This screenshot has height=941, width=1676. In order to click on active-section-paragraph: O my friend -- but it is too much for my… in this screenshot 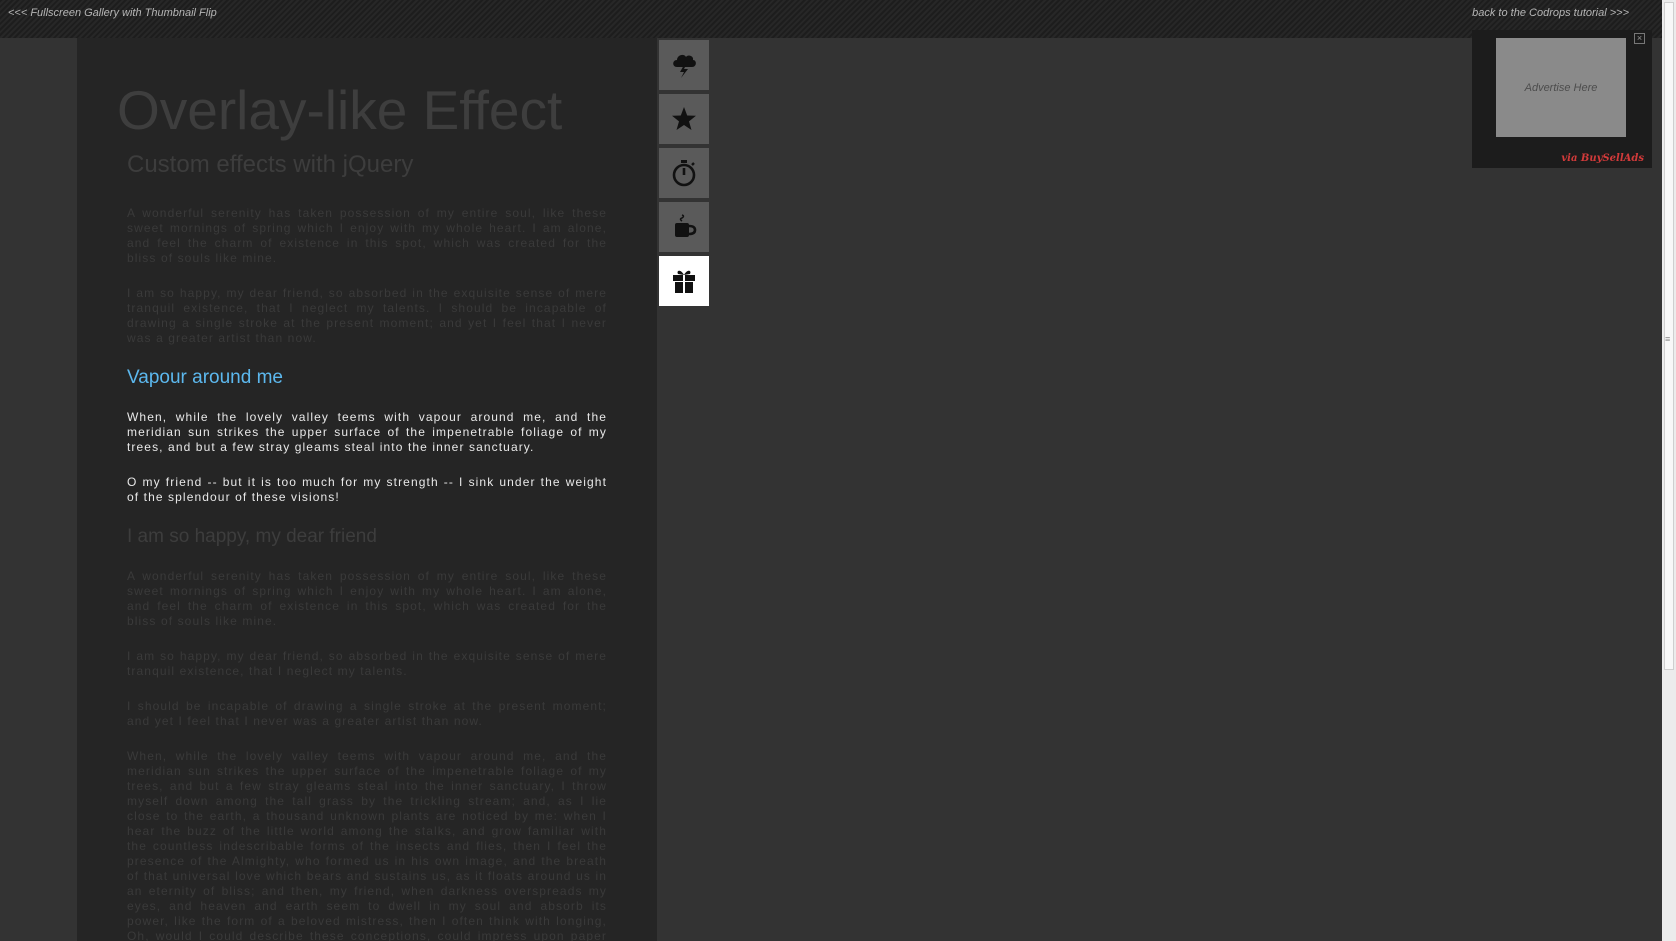, I will do `click(367, 489)`.